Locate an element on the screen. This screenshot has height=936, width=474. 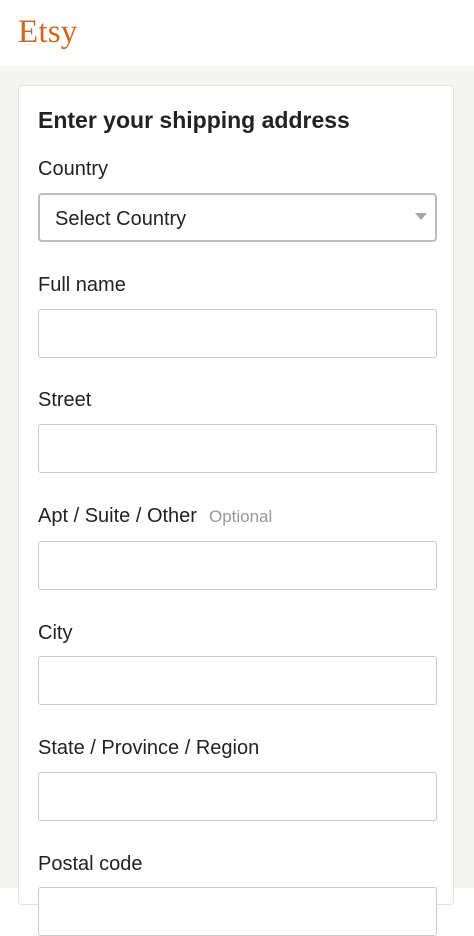
form-title: Enter your shipping address is located at coordinates (194, 120).